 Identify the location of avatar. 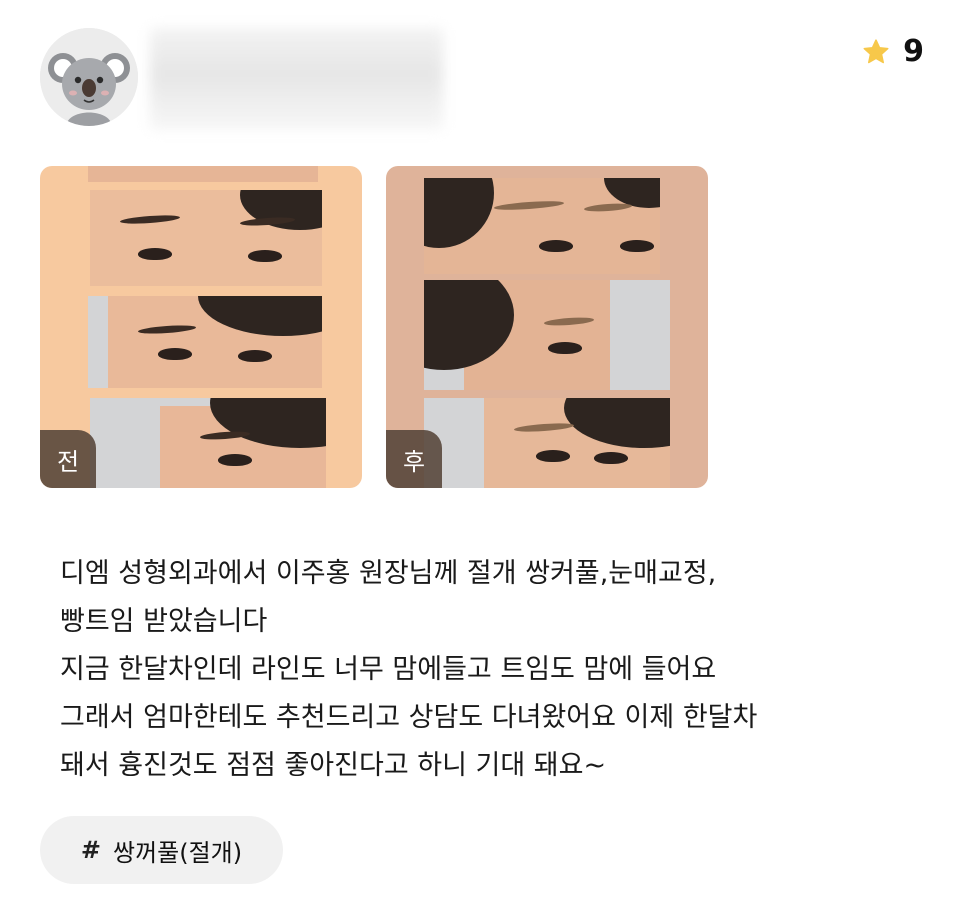
(89, 77).